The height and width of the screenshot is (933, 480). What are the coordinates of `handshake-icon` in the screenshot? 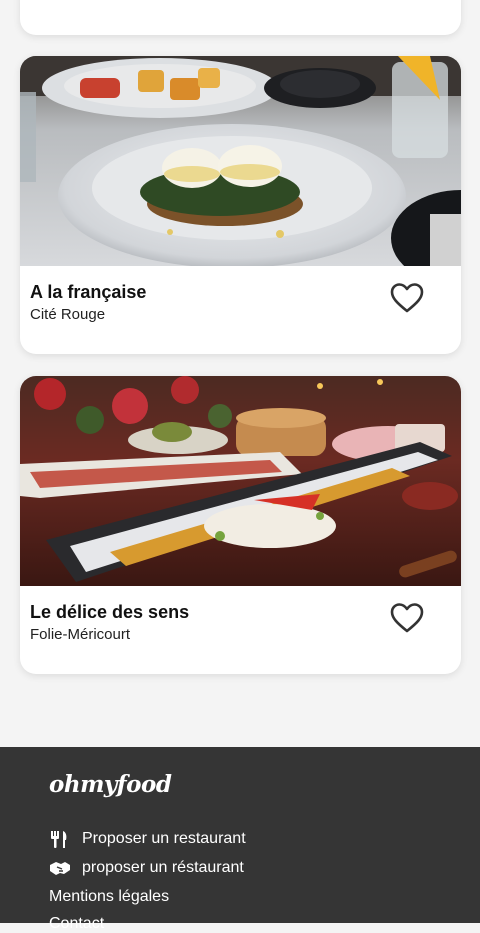 It's located at (60, 868).